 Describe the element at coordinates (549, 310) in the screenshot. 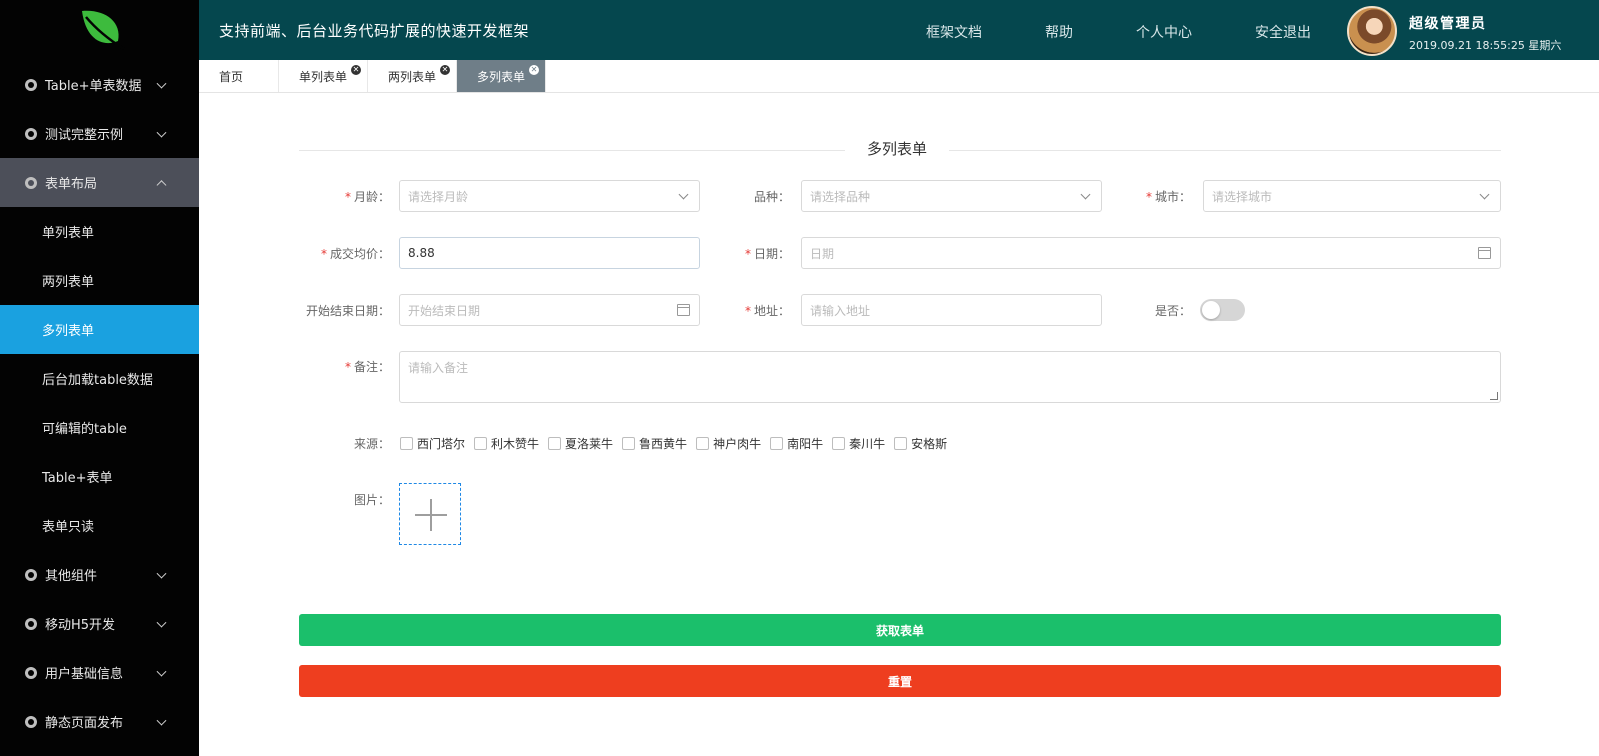

I see `date-range-picker: 开始结束日期` at that location.